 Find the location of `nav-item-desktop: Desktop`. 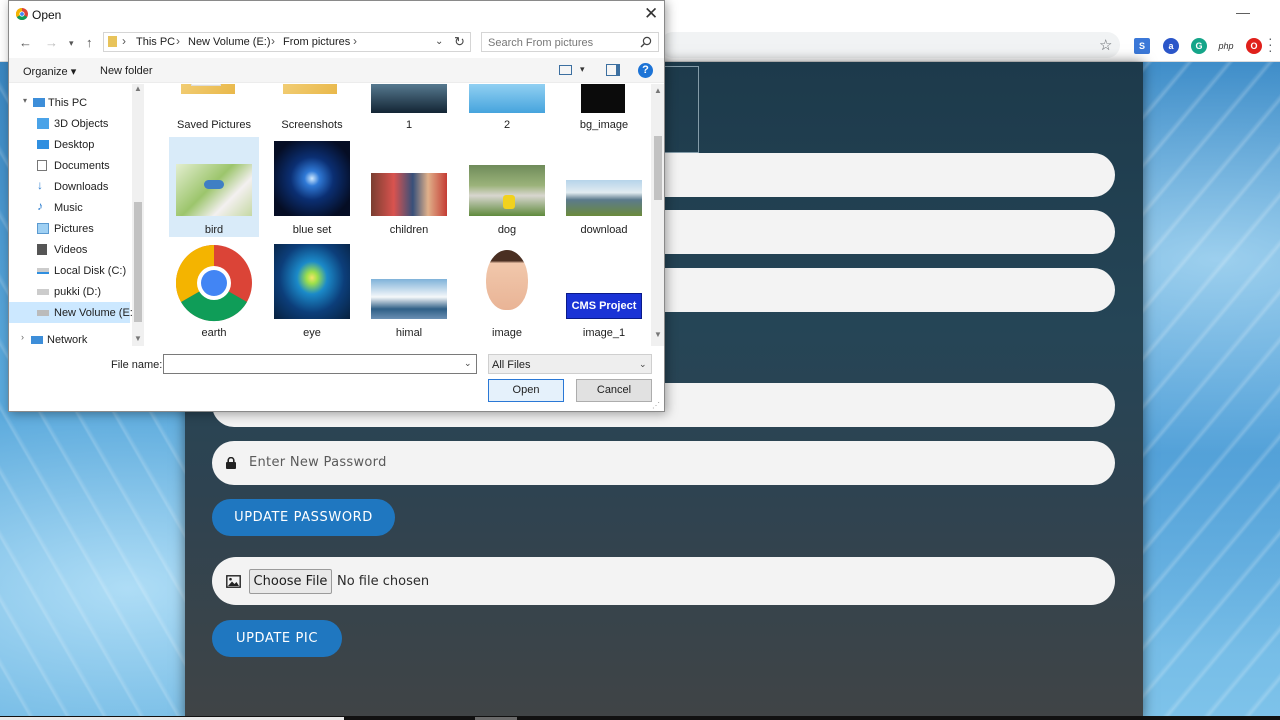

nav-item-desktop: Desktop is located at coordinates (69, 144).